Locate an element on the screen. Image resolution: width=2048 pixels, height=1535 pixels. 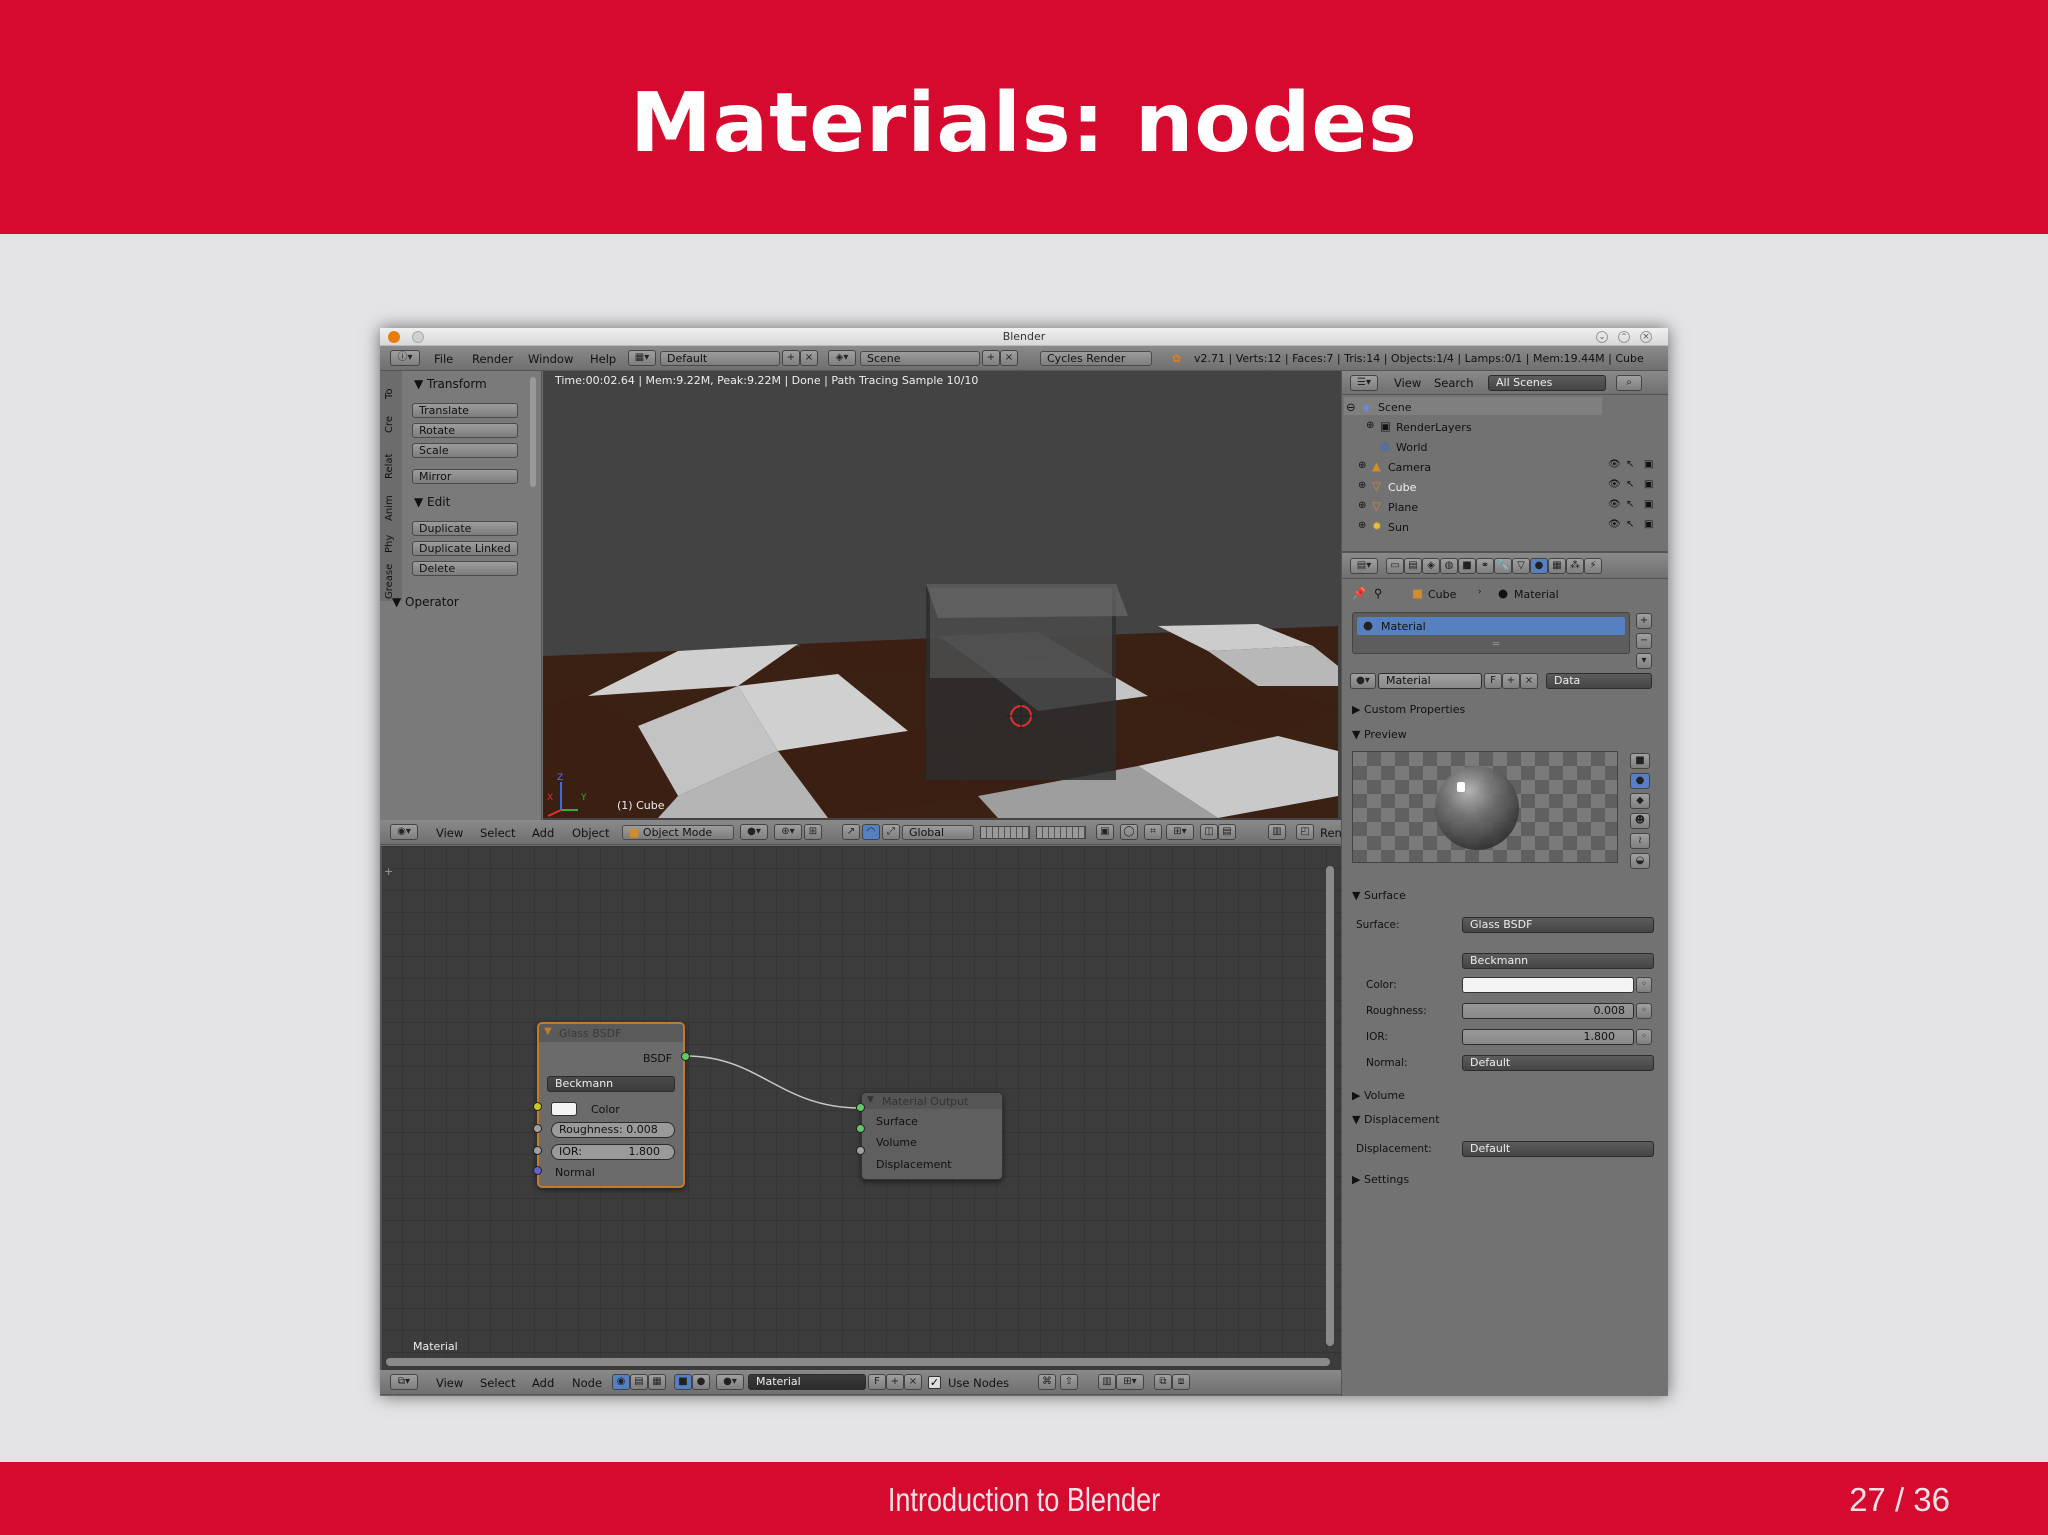
layers-grid-a is located at coordinates (1005, 832).